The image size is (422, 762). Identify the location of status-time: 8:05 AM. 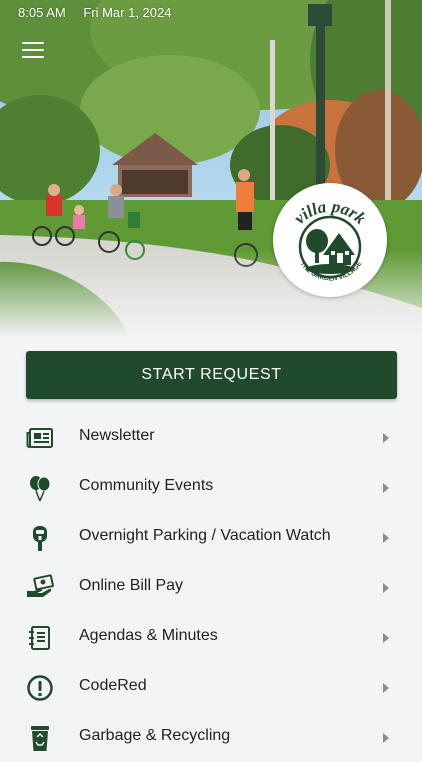
(42, 12).